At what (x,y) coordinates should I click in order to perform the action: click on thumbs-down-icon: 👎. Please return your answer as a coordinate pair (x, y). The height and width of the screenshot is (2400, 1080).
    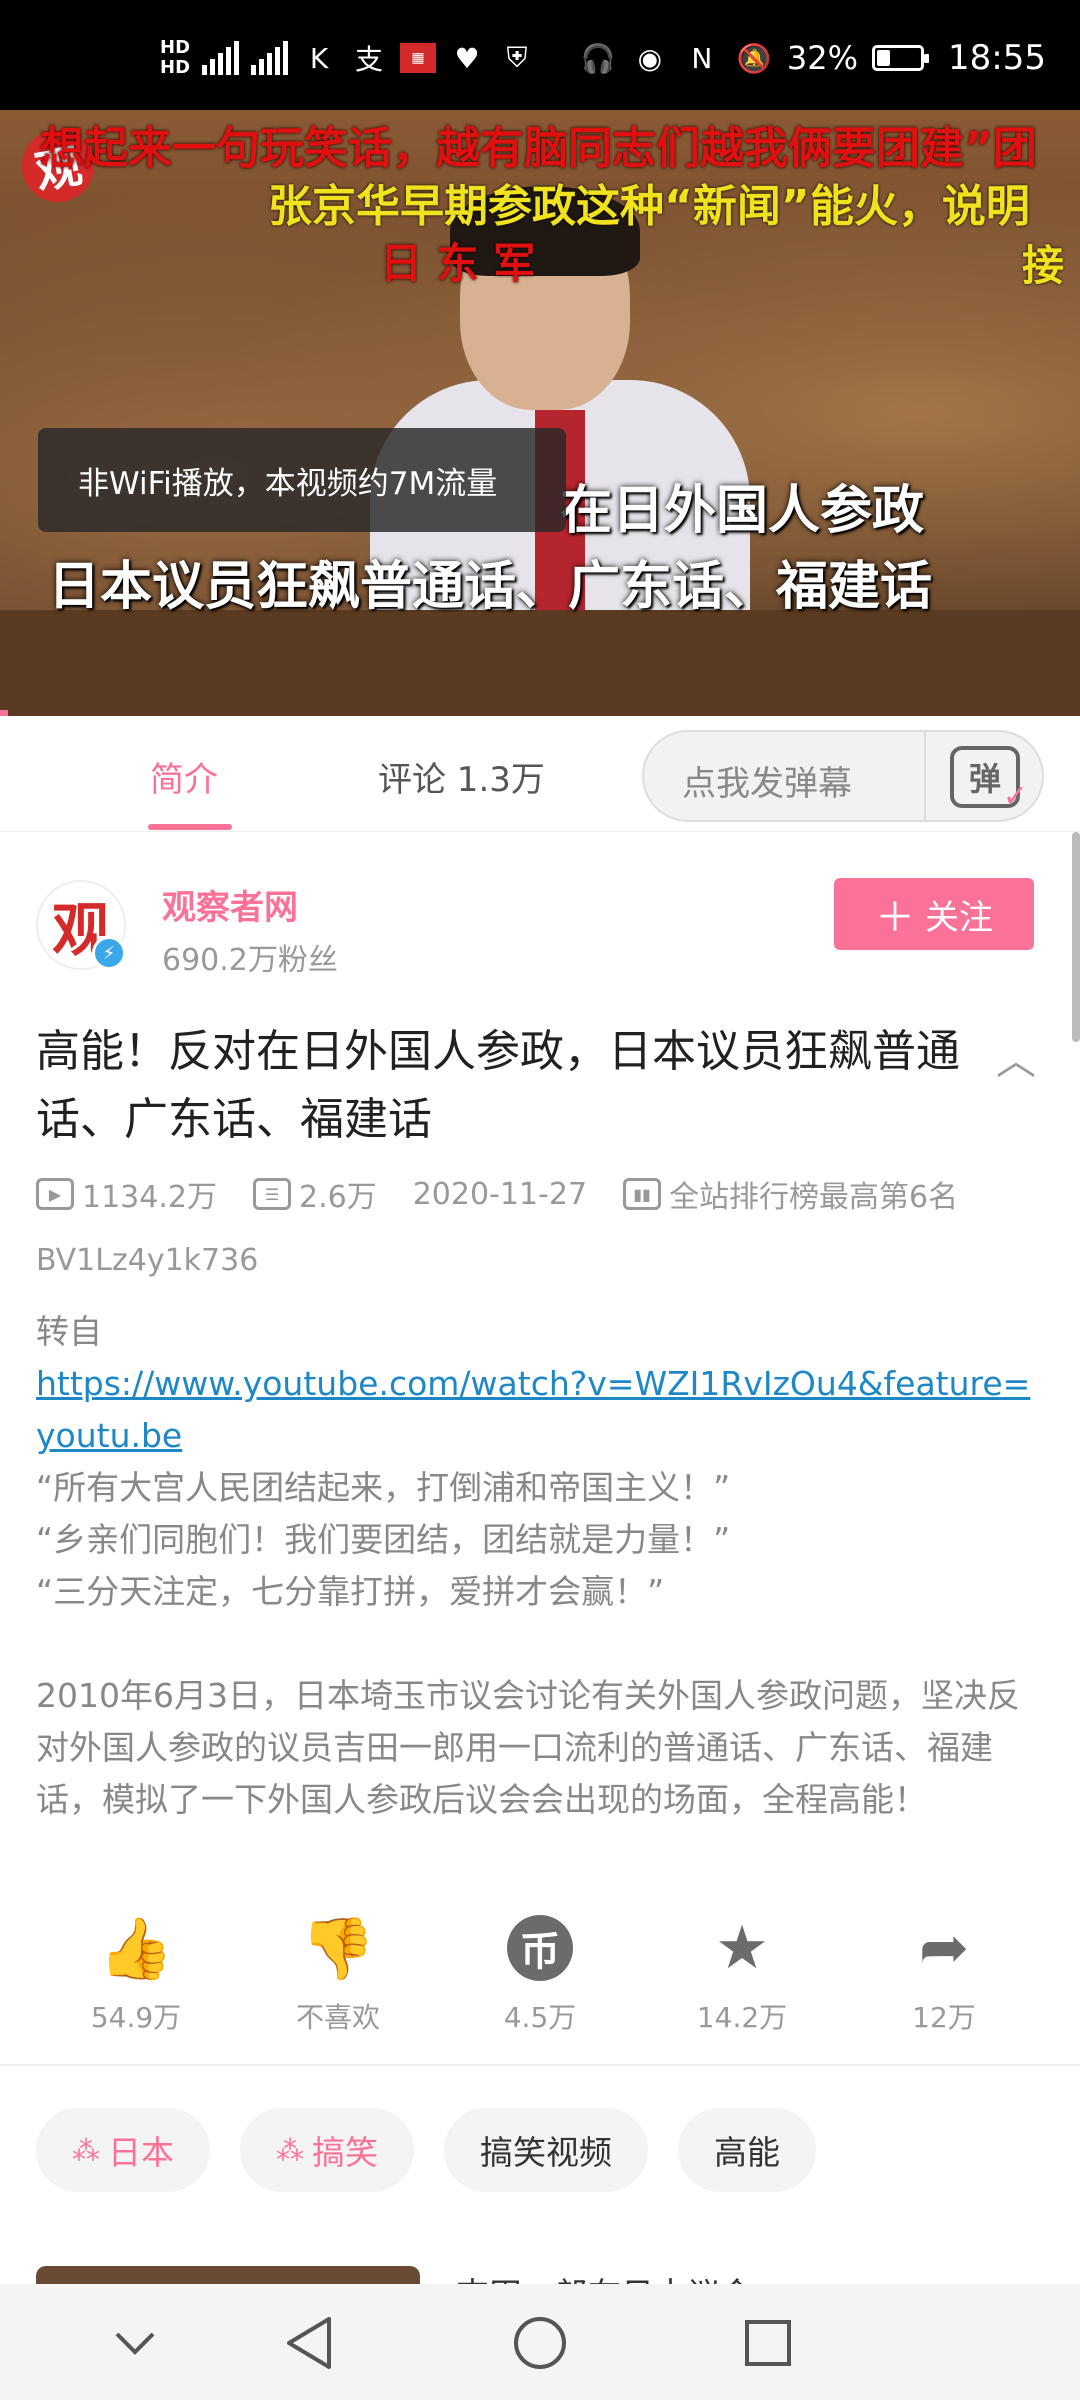
    Looking at the image, I should click on (338, 1948).